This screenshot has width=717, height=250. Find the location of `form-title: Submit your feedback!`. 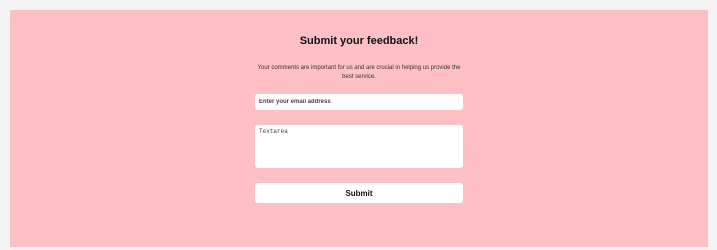

form-title: Submit your feedback! is located at coordinates (359, 41).